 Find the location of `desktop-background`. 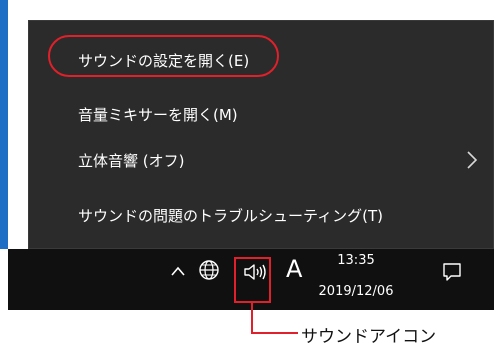

desktop-background is located at coordinates (4, 124).